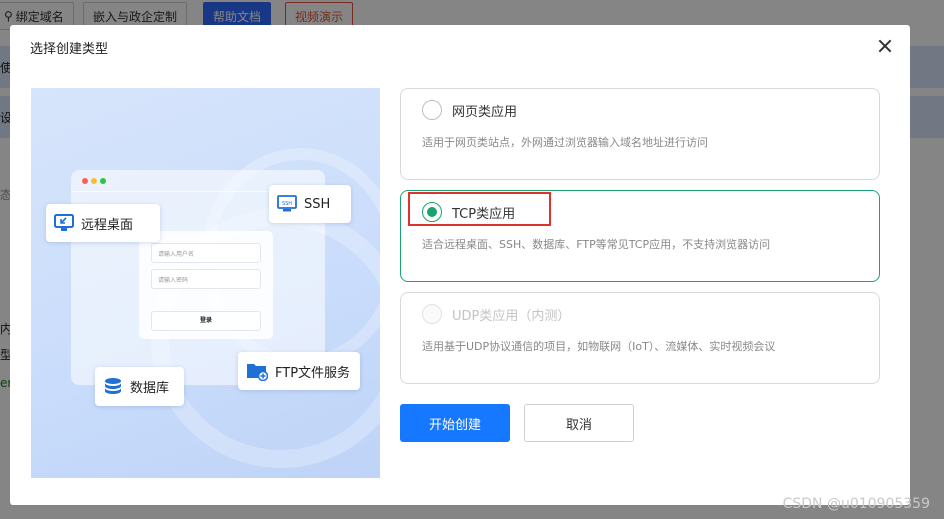 This screenshot has width=944, height=519. Describe the element at coordinates (206, 279) in the screenshot. I see `password-field-graphic: 请输入密码` at that location.